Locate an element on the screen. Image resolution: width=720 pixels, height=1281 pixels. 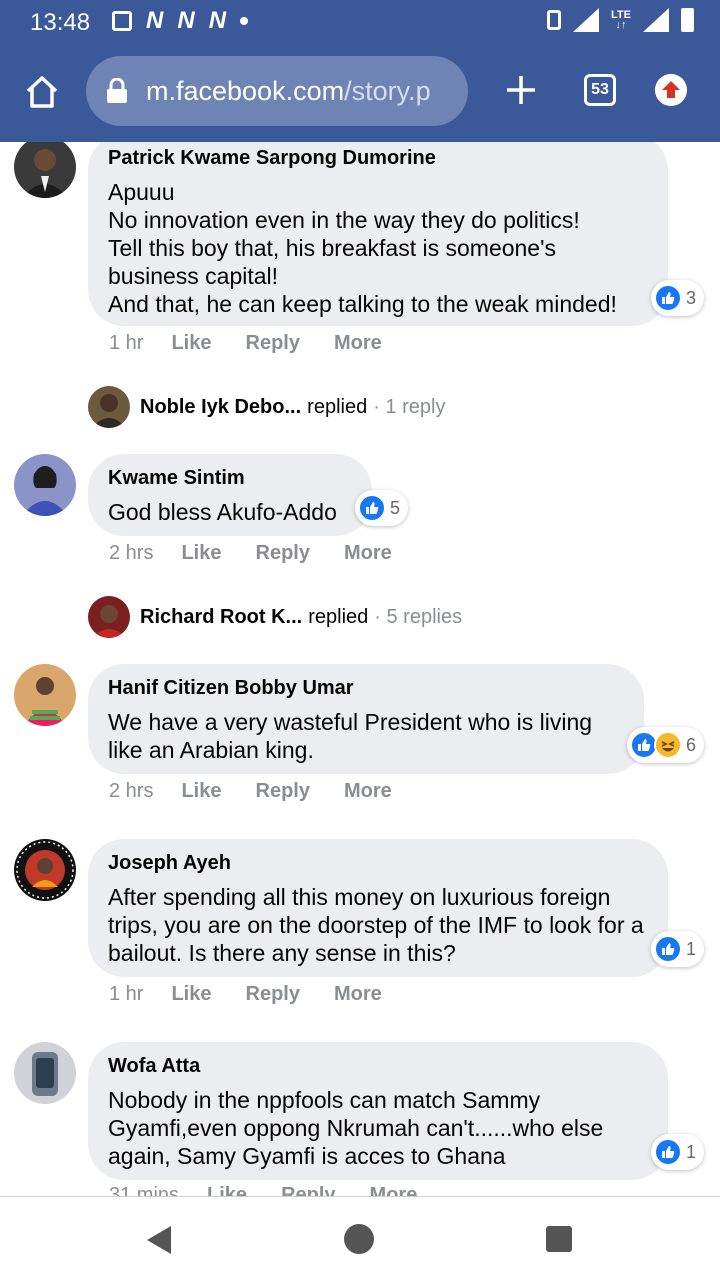
system-icons: LTE ↓↑ is located at coordinates (620, 20).